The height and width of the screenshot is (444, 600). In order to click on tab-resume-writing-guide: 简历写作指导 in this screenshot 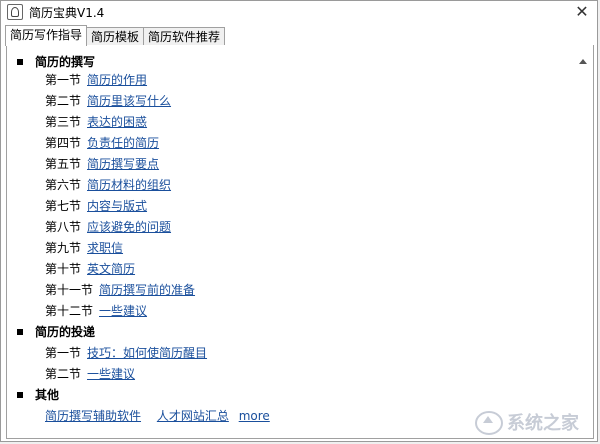, I will do `click(46, 35)`.